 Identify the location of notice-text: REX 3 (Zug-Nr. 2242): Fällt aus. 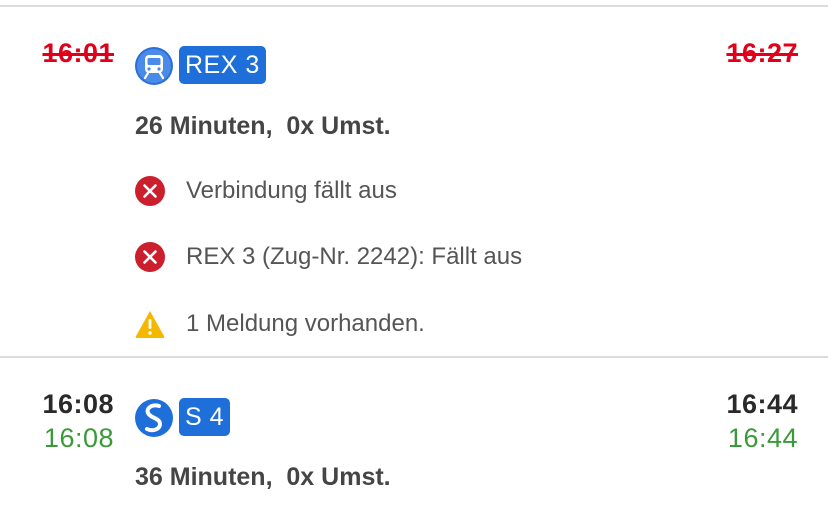
(354, 256).